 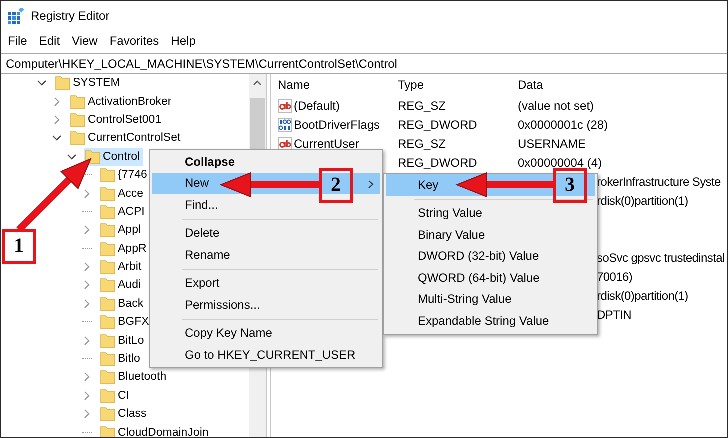 I want to click on tree-item: Arbit, so click(x=122, y=267).